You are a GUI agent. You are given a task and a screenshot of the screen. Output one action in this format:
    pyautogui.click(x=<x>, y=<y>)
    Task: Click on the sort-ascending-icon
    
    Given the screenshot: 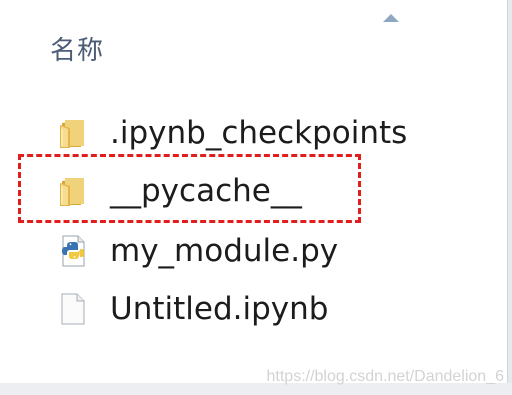 What is the action you would take?
    pyautogui.click(x=391, y=18)
    